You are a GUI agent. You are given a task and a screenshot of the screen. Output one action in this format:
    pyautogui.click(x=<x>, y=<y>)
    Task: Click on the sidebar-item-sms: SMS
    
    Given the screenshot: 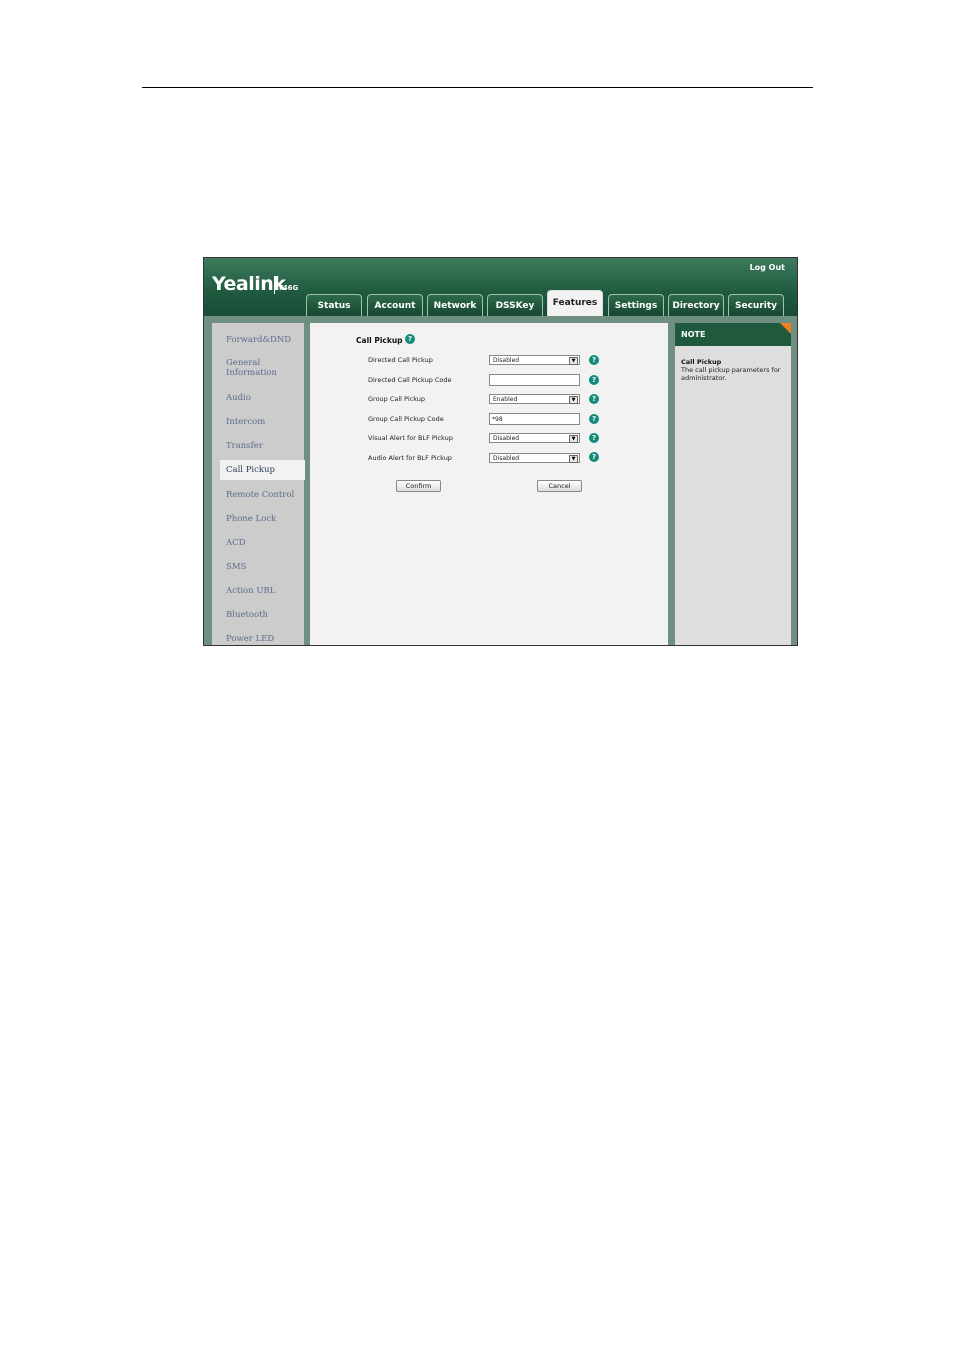 What is the action you would take?
    pyautogui.click(x=236, y=567)
    